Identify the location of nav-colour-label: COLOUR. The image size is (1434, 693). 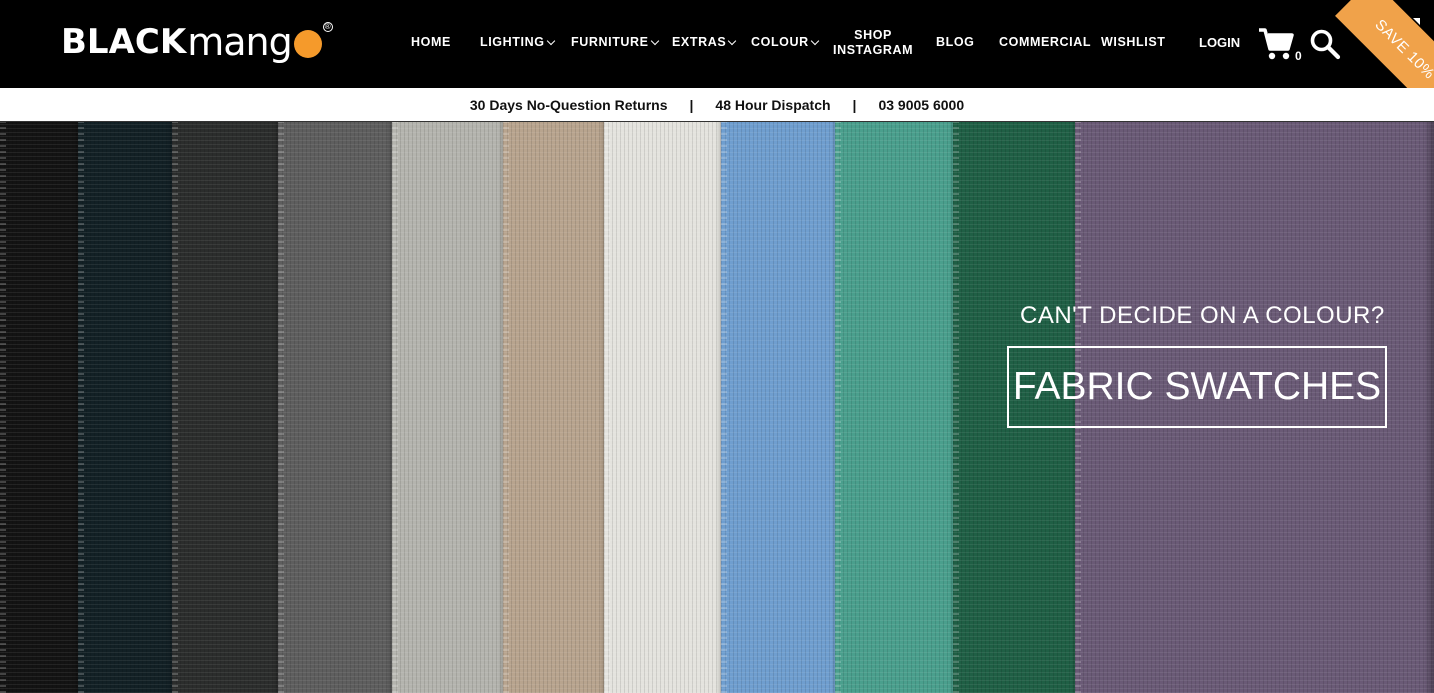
(780, 42).